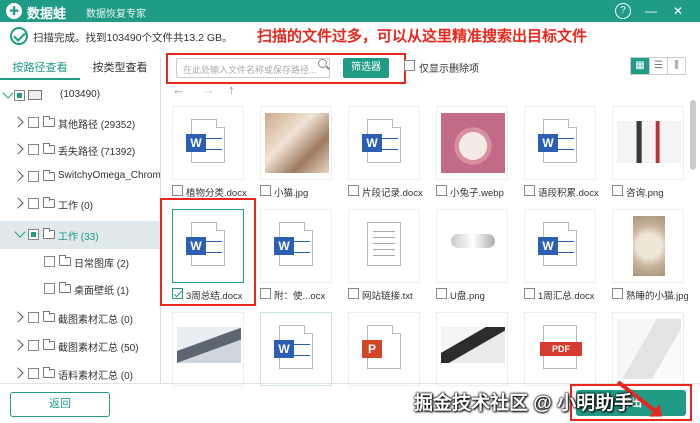 The width and height of the screenshot is (700, 423). Describe the element at coordinates (80, 150) in the screenshot. I see `tree-item-lost-paths: 丢失路径 (71392)` at that location.